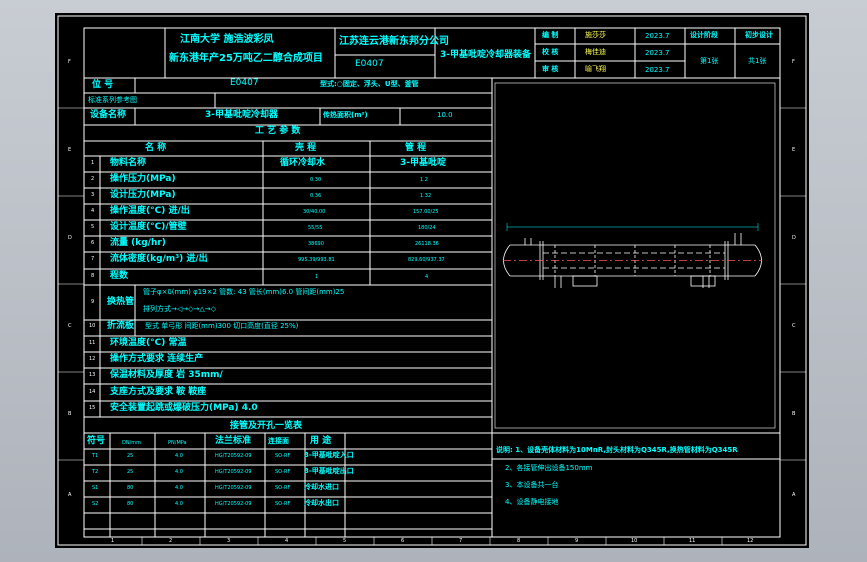  What do you see at coordinates (794, 414) in the screenshot?
I see `grid-letter-b-right: B` at bounding box center [794, 414].